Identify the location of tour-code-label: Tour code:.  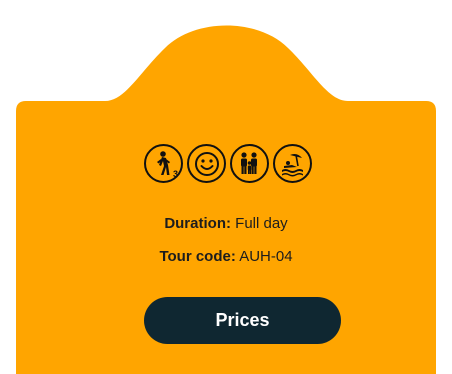
(197, 256).